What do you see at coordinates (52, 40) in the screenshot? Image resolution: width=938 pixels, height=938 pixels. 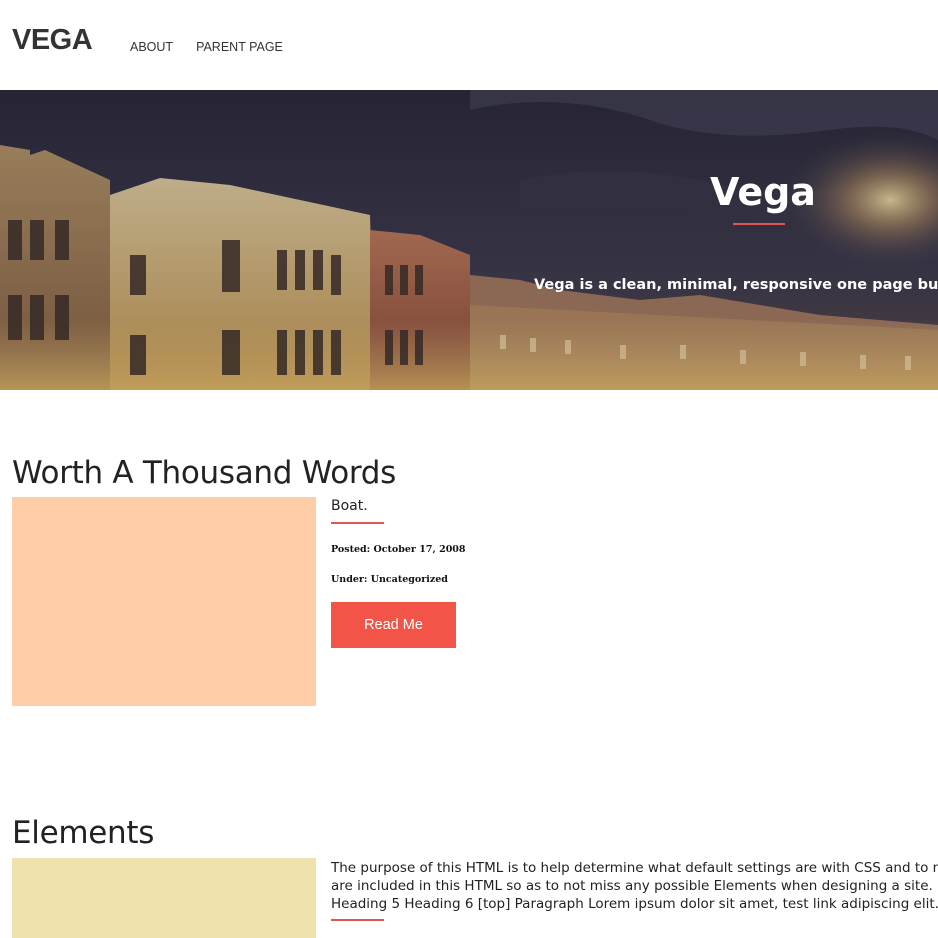 I see `site-logo: VEGA` at bounding box center [52, 40].